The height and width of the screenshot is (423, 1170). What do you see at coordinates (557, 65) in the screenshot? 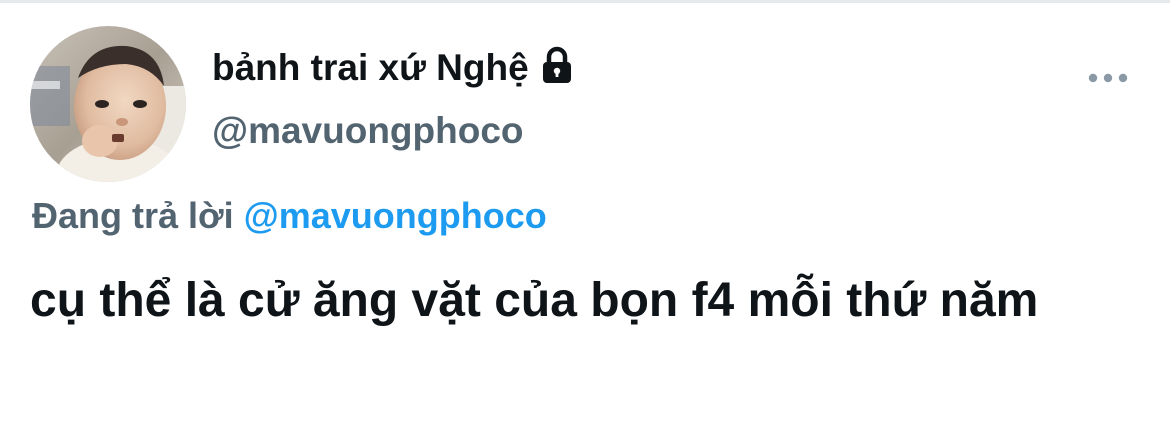
I see `lock-icon` at bounding box center [557, 65].